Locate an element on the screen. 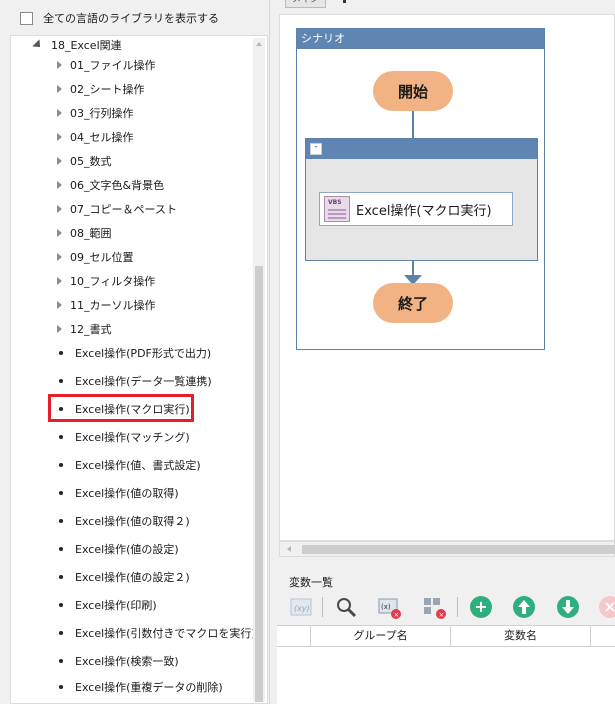 The width and height of the screenshot is (615, 704). tree-folder: 07_コピー＆ペースト is located at coordinates (117, 209).